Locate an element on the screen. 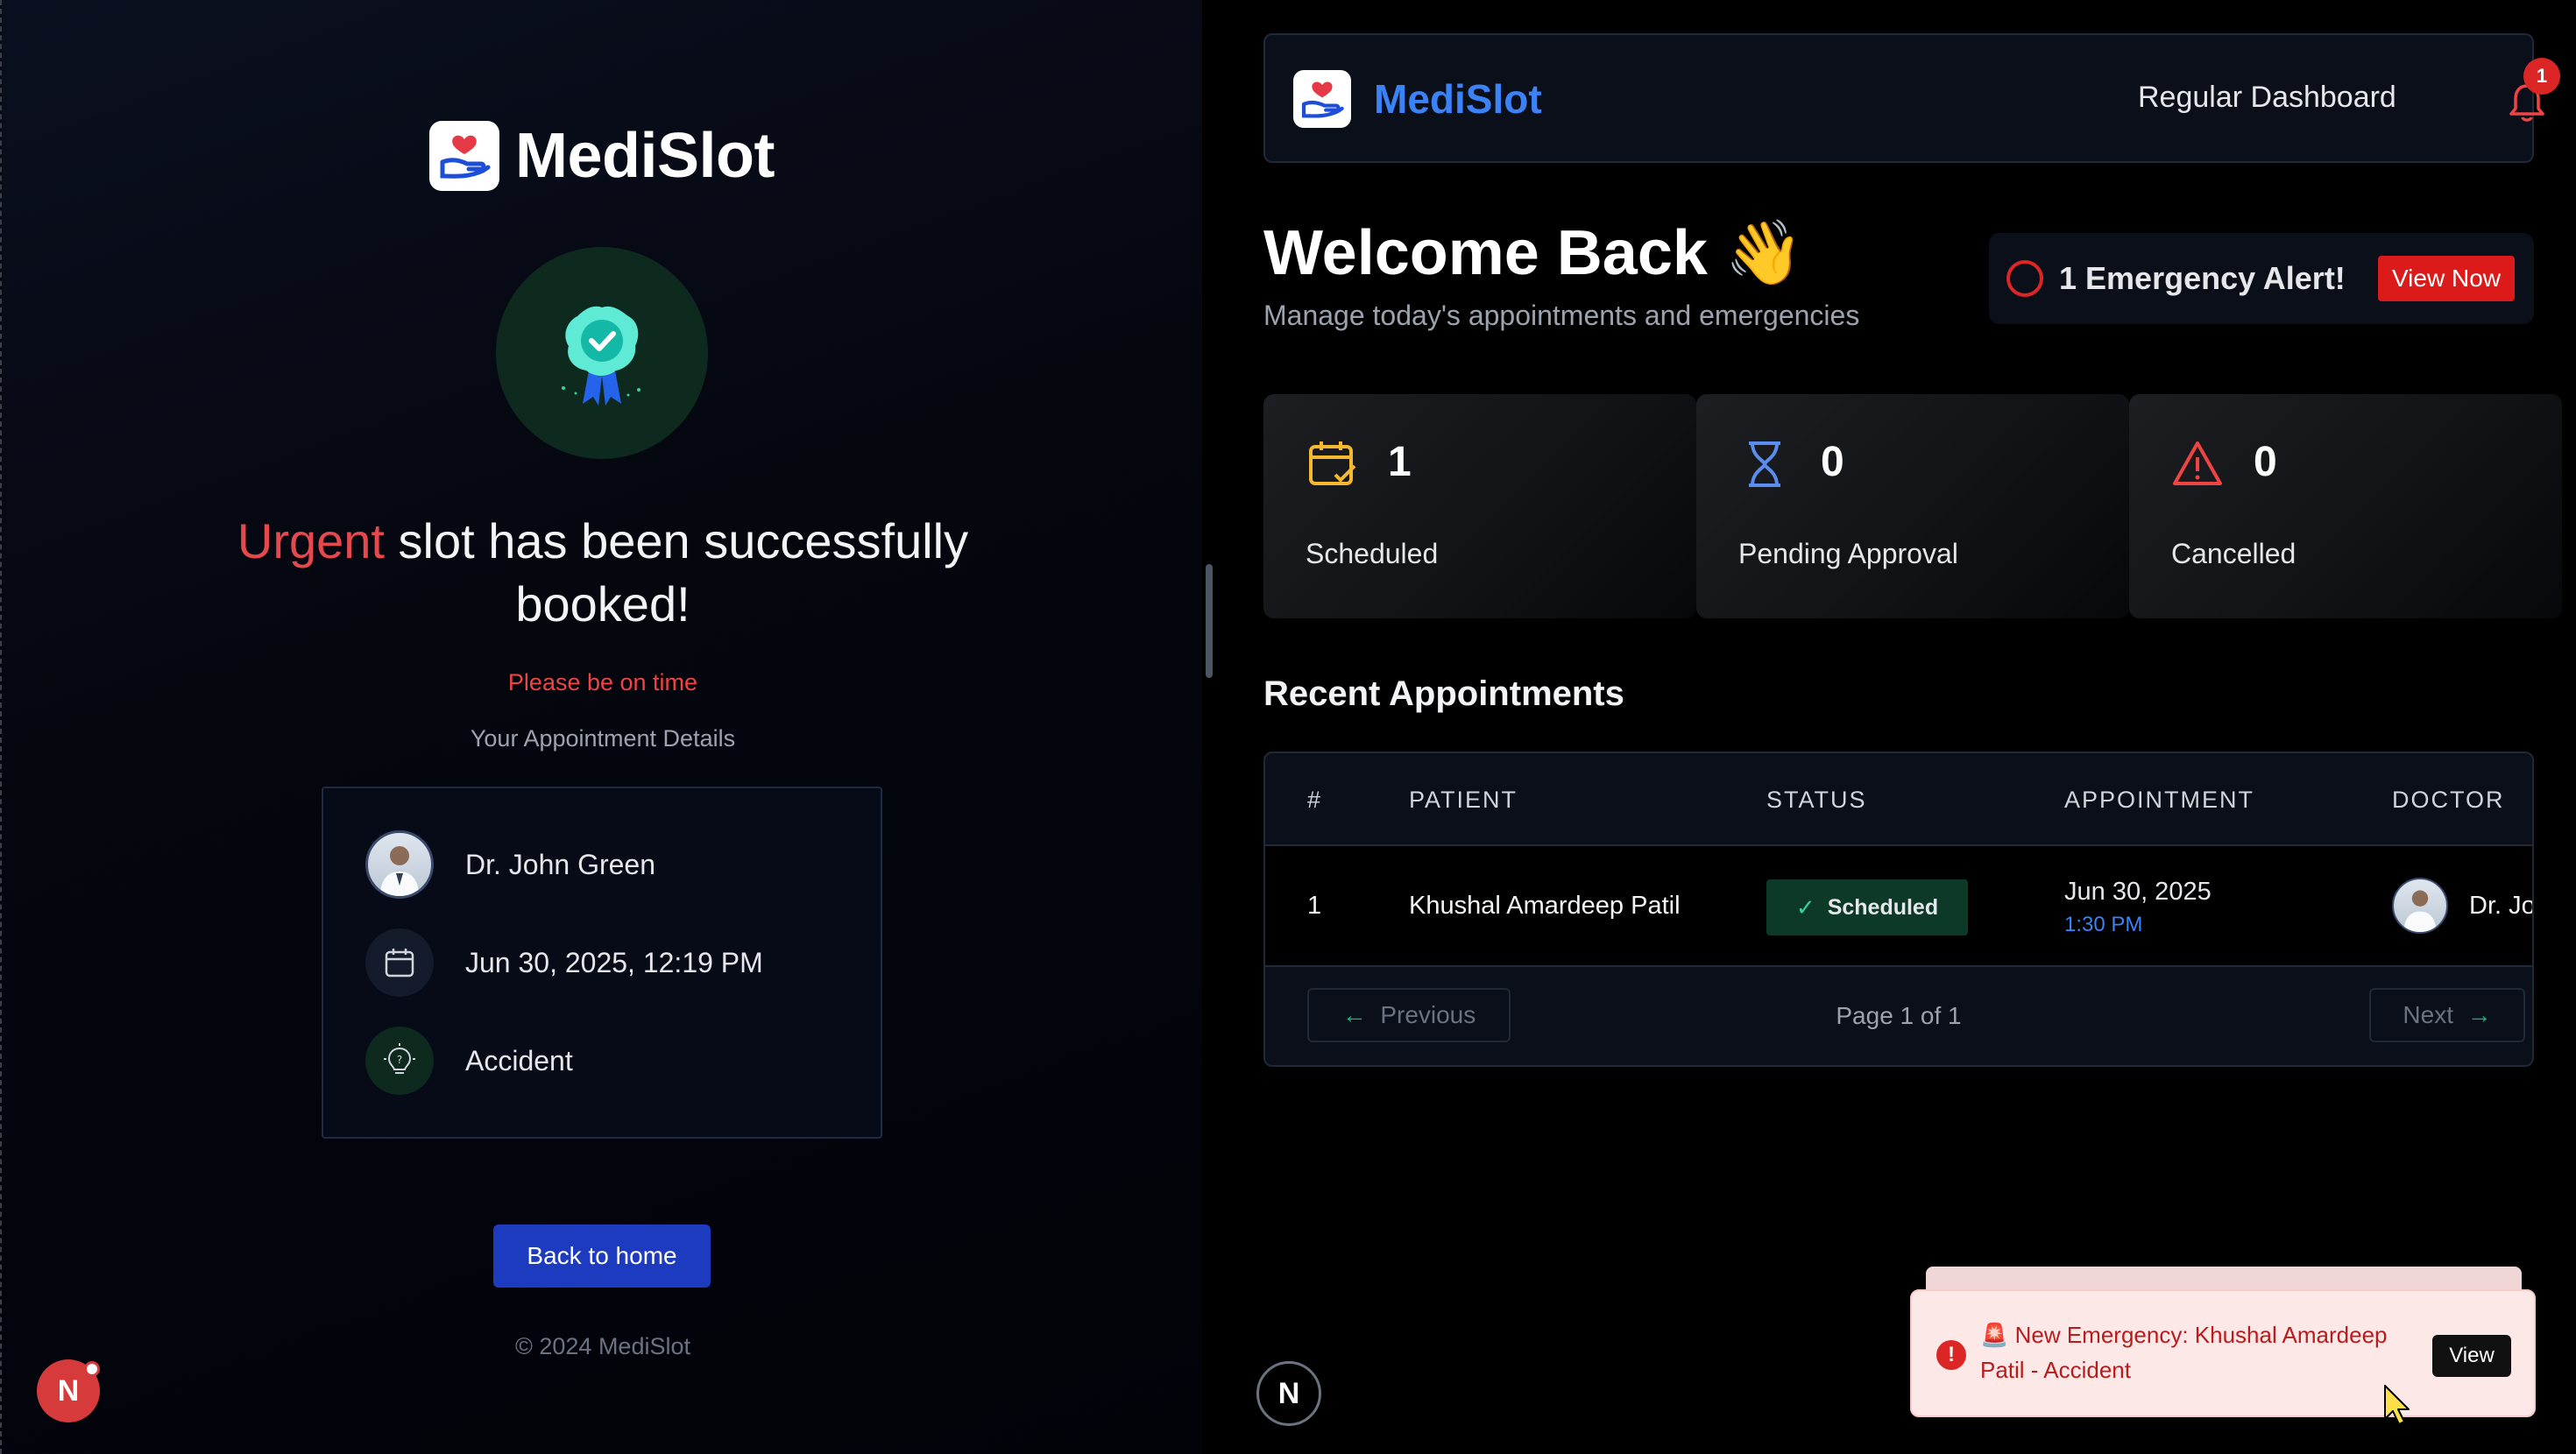 The width and height of the screenshot is (2576, 1454). emergency-alert-banner: 1 Emergency Alert! View Now is located at coordinates (2261, 278).